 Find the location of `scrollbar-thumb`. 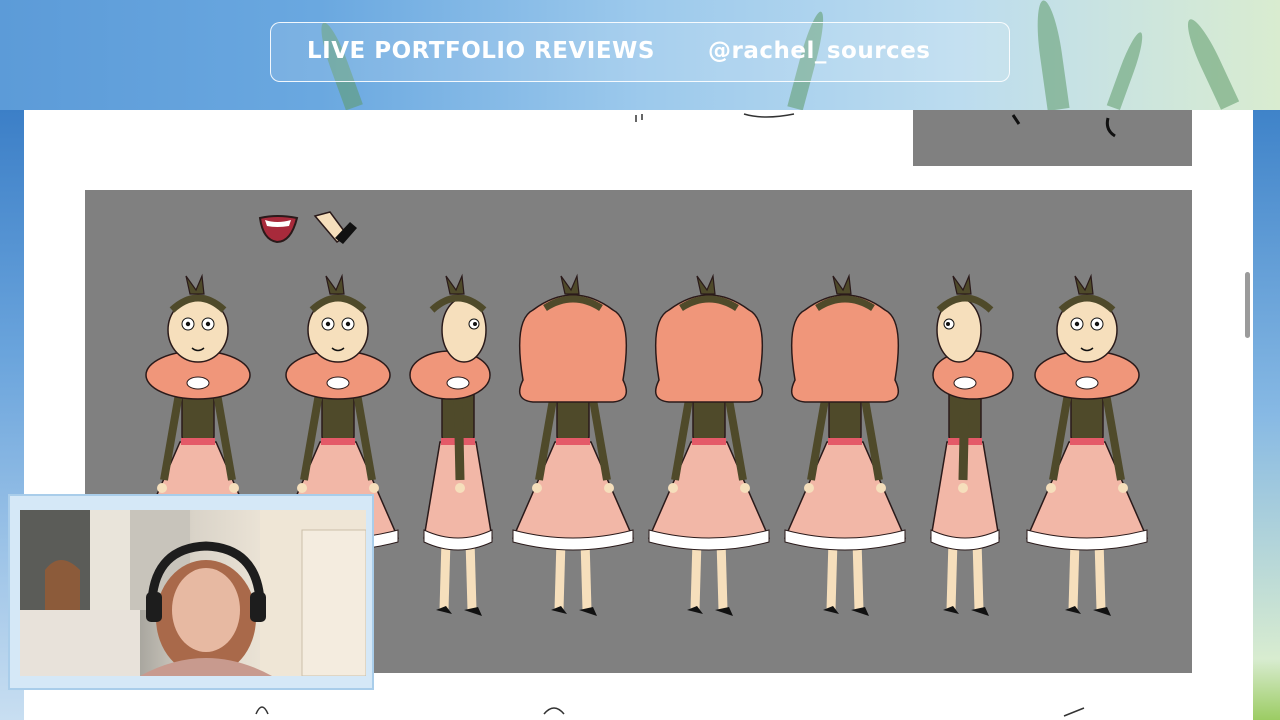

scrollbar-thumb is located at coordinates (1247, 305).